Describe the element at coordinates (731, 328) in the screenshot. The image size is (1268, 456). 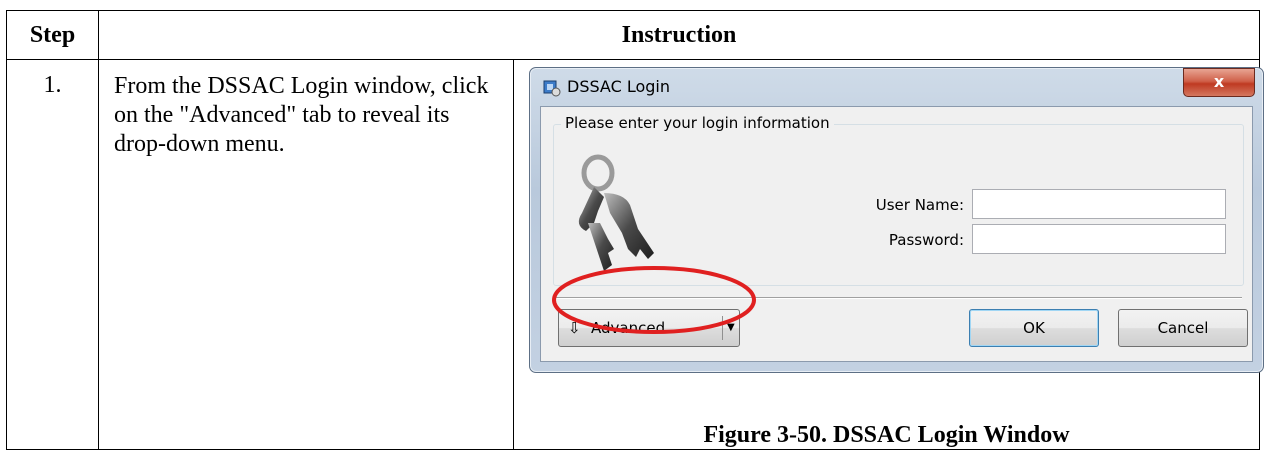
I see `dropdown-arrow-icon: ▼` at that location.